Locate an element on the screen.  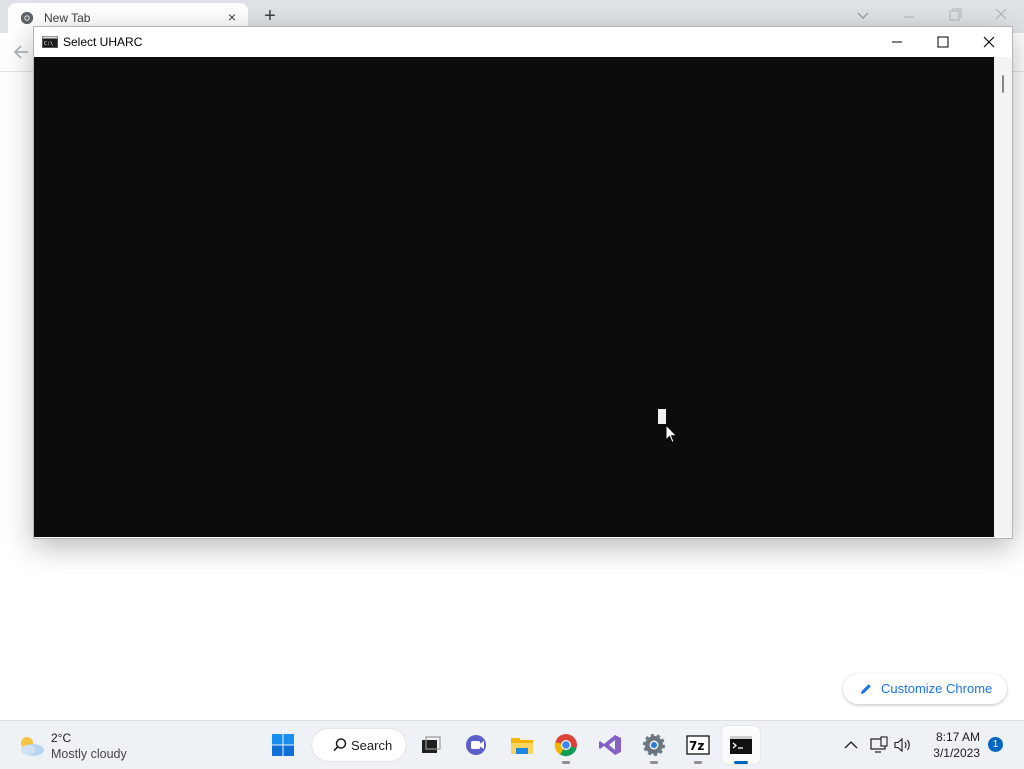
new-tab-button: + is located at coordinates (270, 16).